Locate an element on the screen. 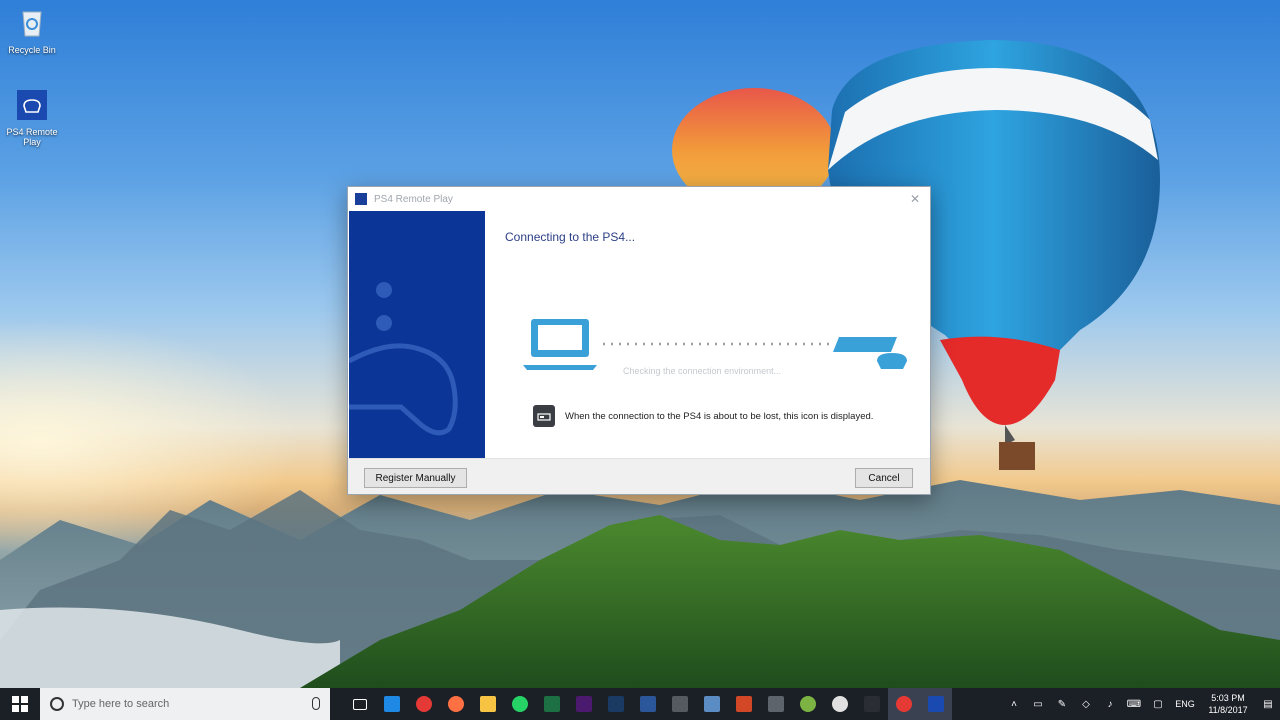 The width and height of the screenshot is (1280, 720). taskbar-app-task-view is located at coordinates (360, 704).